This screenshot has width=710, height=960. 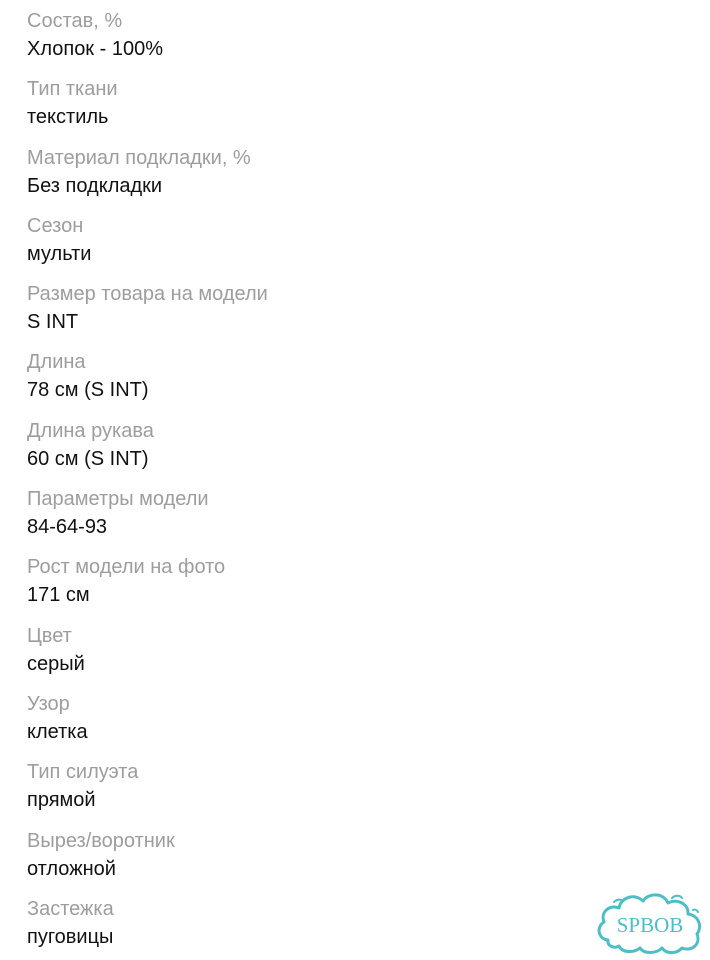 What do you see at coordinates (307, 247) in the screenshot?
I see `spec-item-season: Сезон мульти` at bounding box center [307, 247].